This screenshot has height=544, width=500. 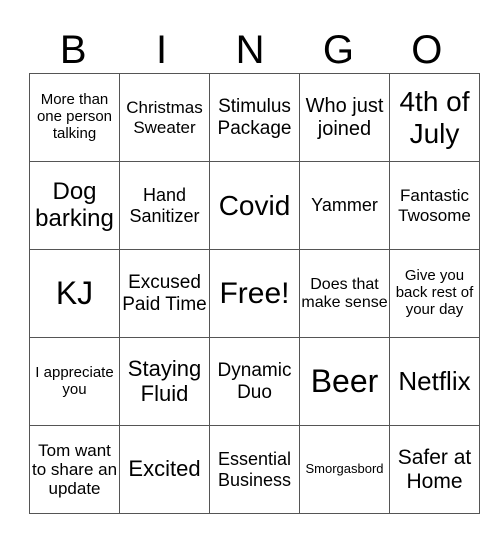 I want to click on header-letter-n: N, so click(x=250, y=50).